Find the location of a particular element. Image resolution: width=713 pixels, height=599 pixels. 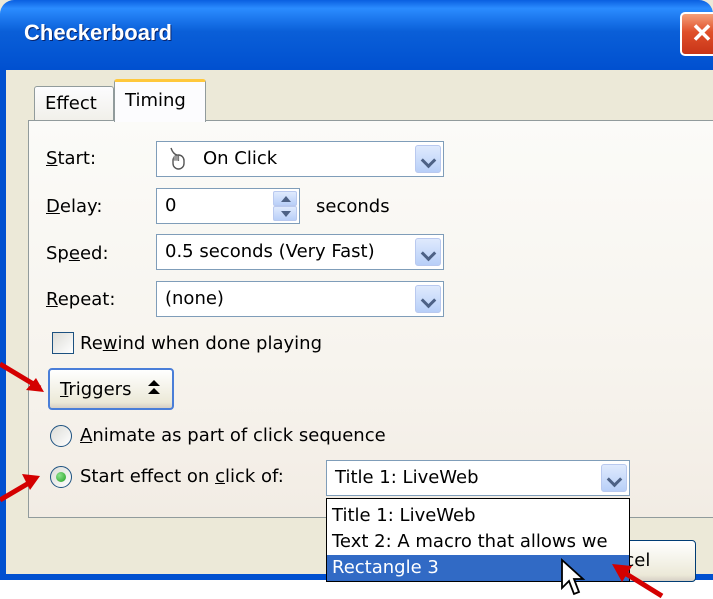

delay-value: 0 is located at coordinates (171, 205).